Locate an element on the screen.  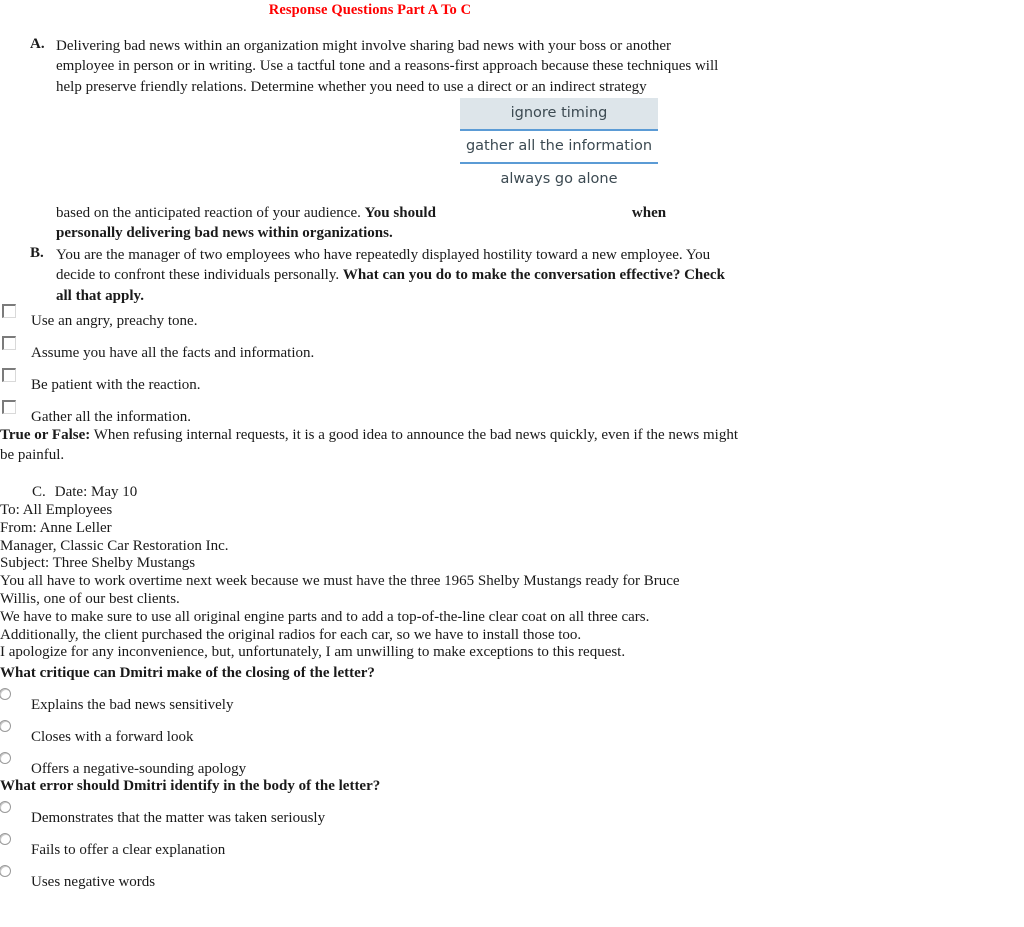
checkbox-label: Use an angry, preachy tone. is located at coordinates (114, 321).